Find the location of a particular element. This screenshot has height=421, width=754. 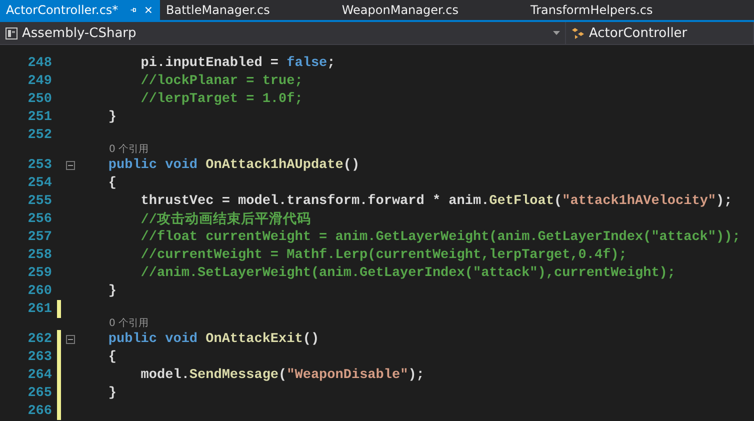

code-line: thrustVec = model.transform.forward * anim.GetFloat("attack1hAVelocity"); is located at coordinates (436, 201).